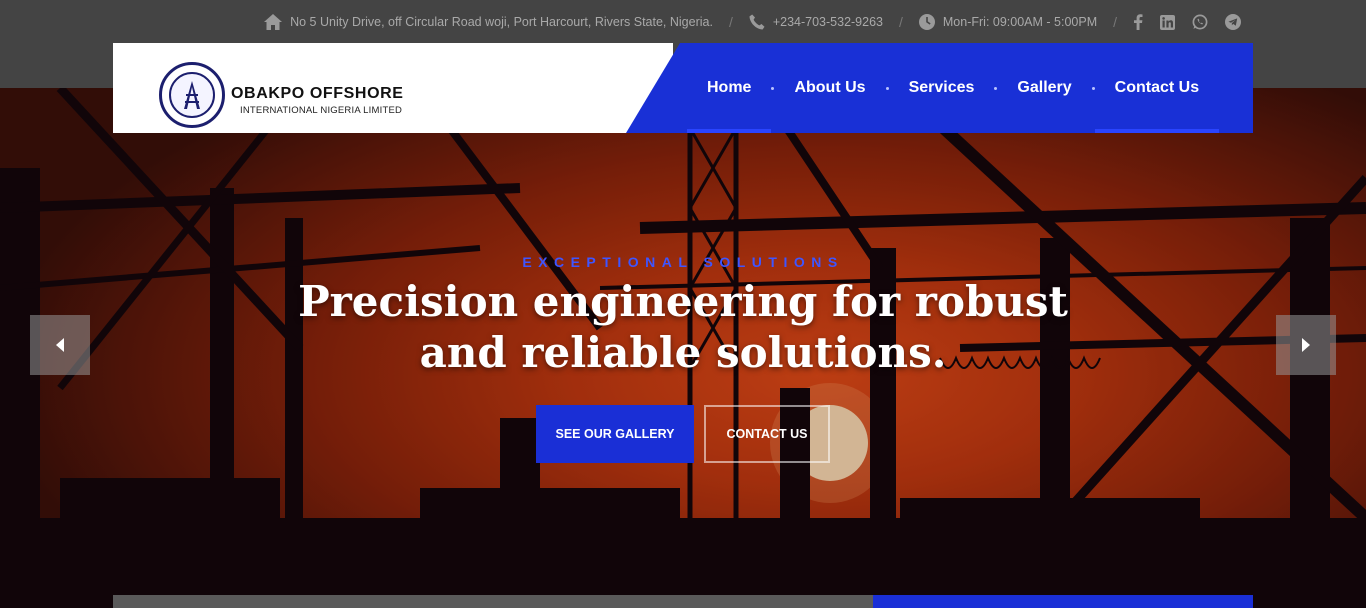 The height and width of the screenshot is (608, 1366). What do you see at coordinates (829, 88) in the screenshot?
I see `nav-about-us: About Us` at bounding box center [829, 88].